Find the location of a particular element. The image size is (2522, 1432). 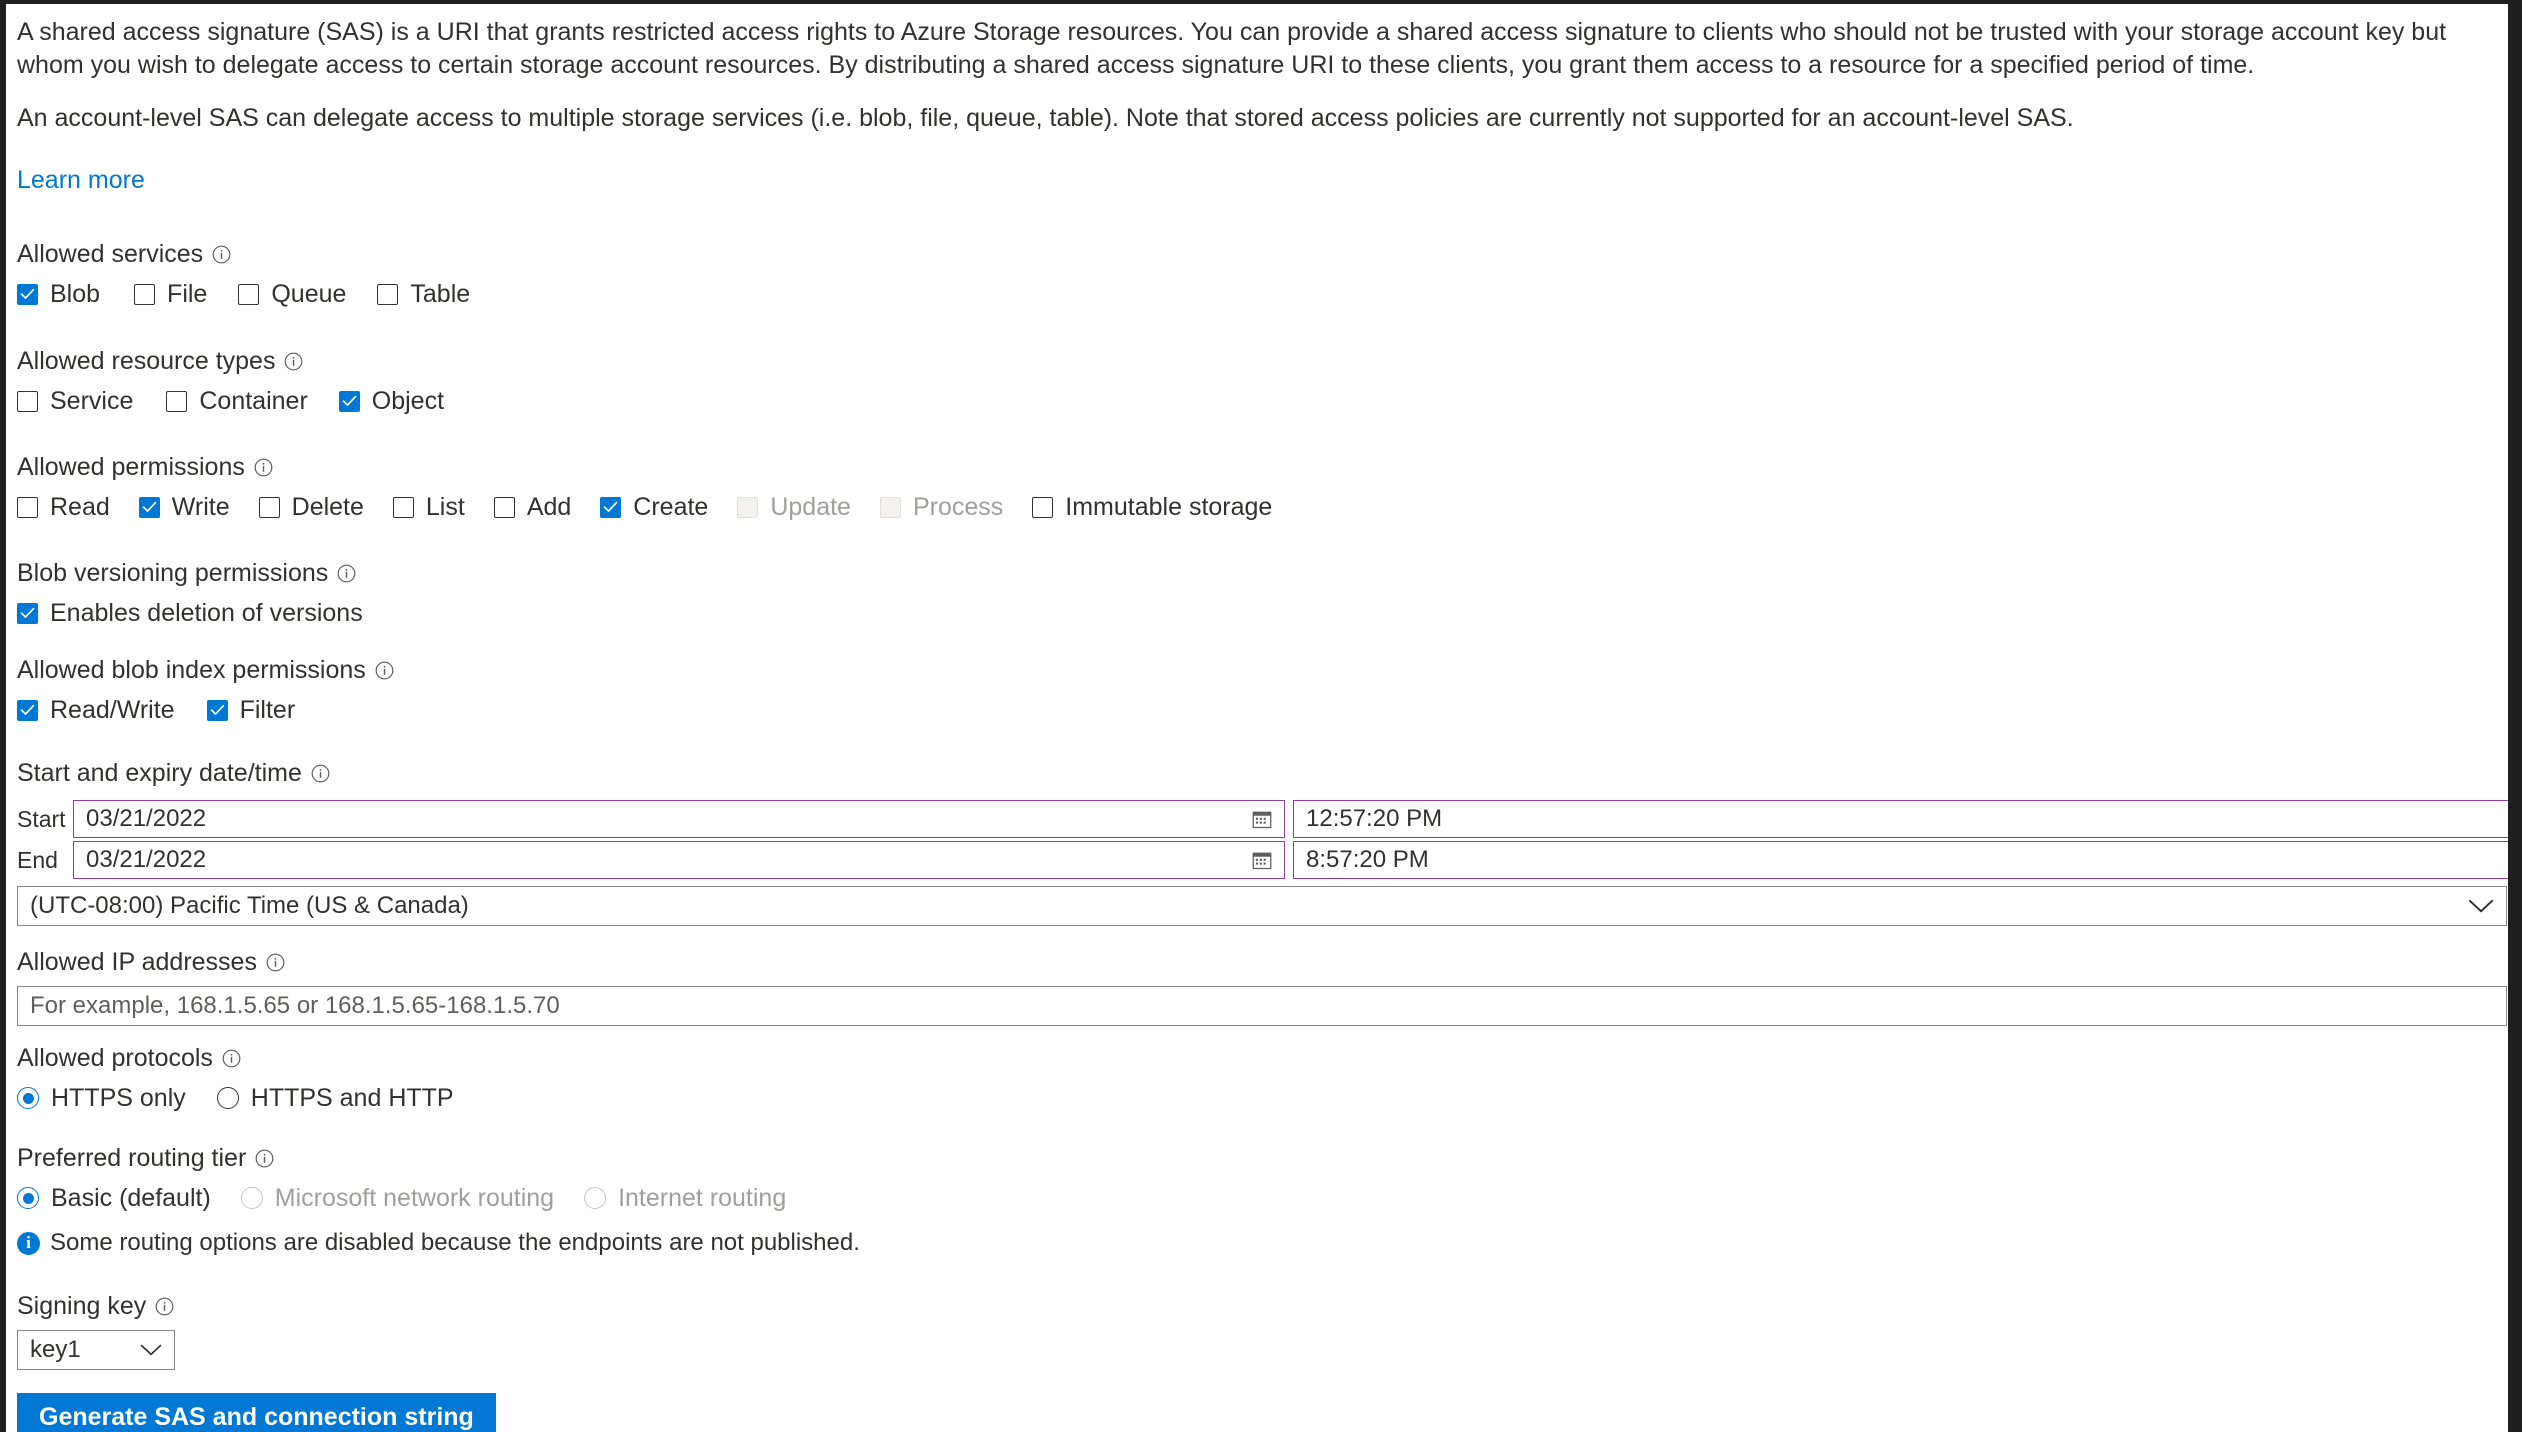

checkbox-immutable-storage: Immutable storage is located at coordinates (1152, 507).